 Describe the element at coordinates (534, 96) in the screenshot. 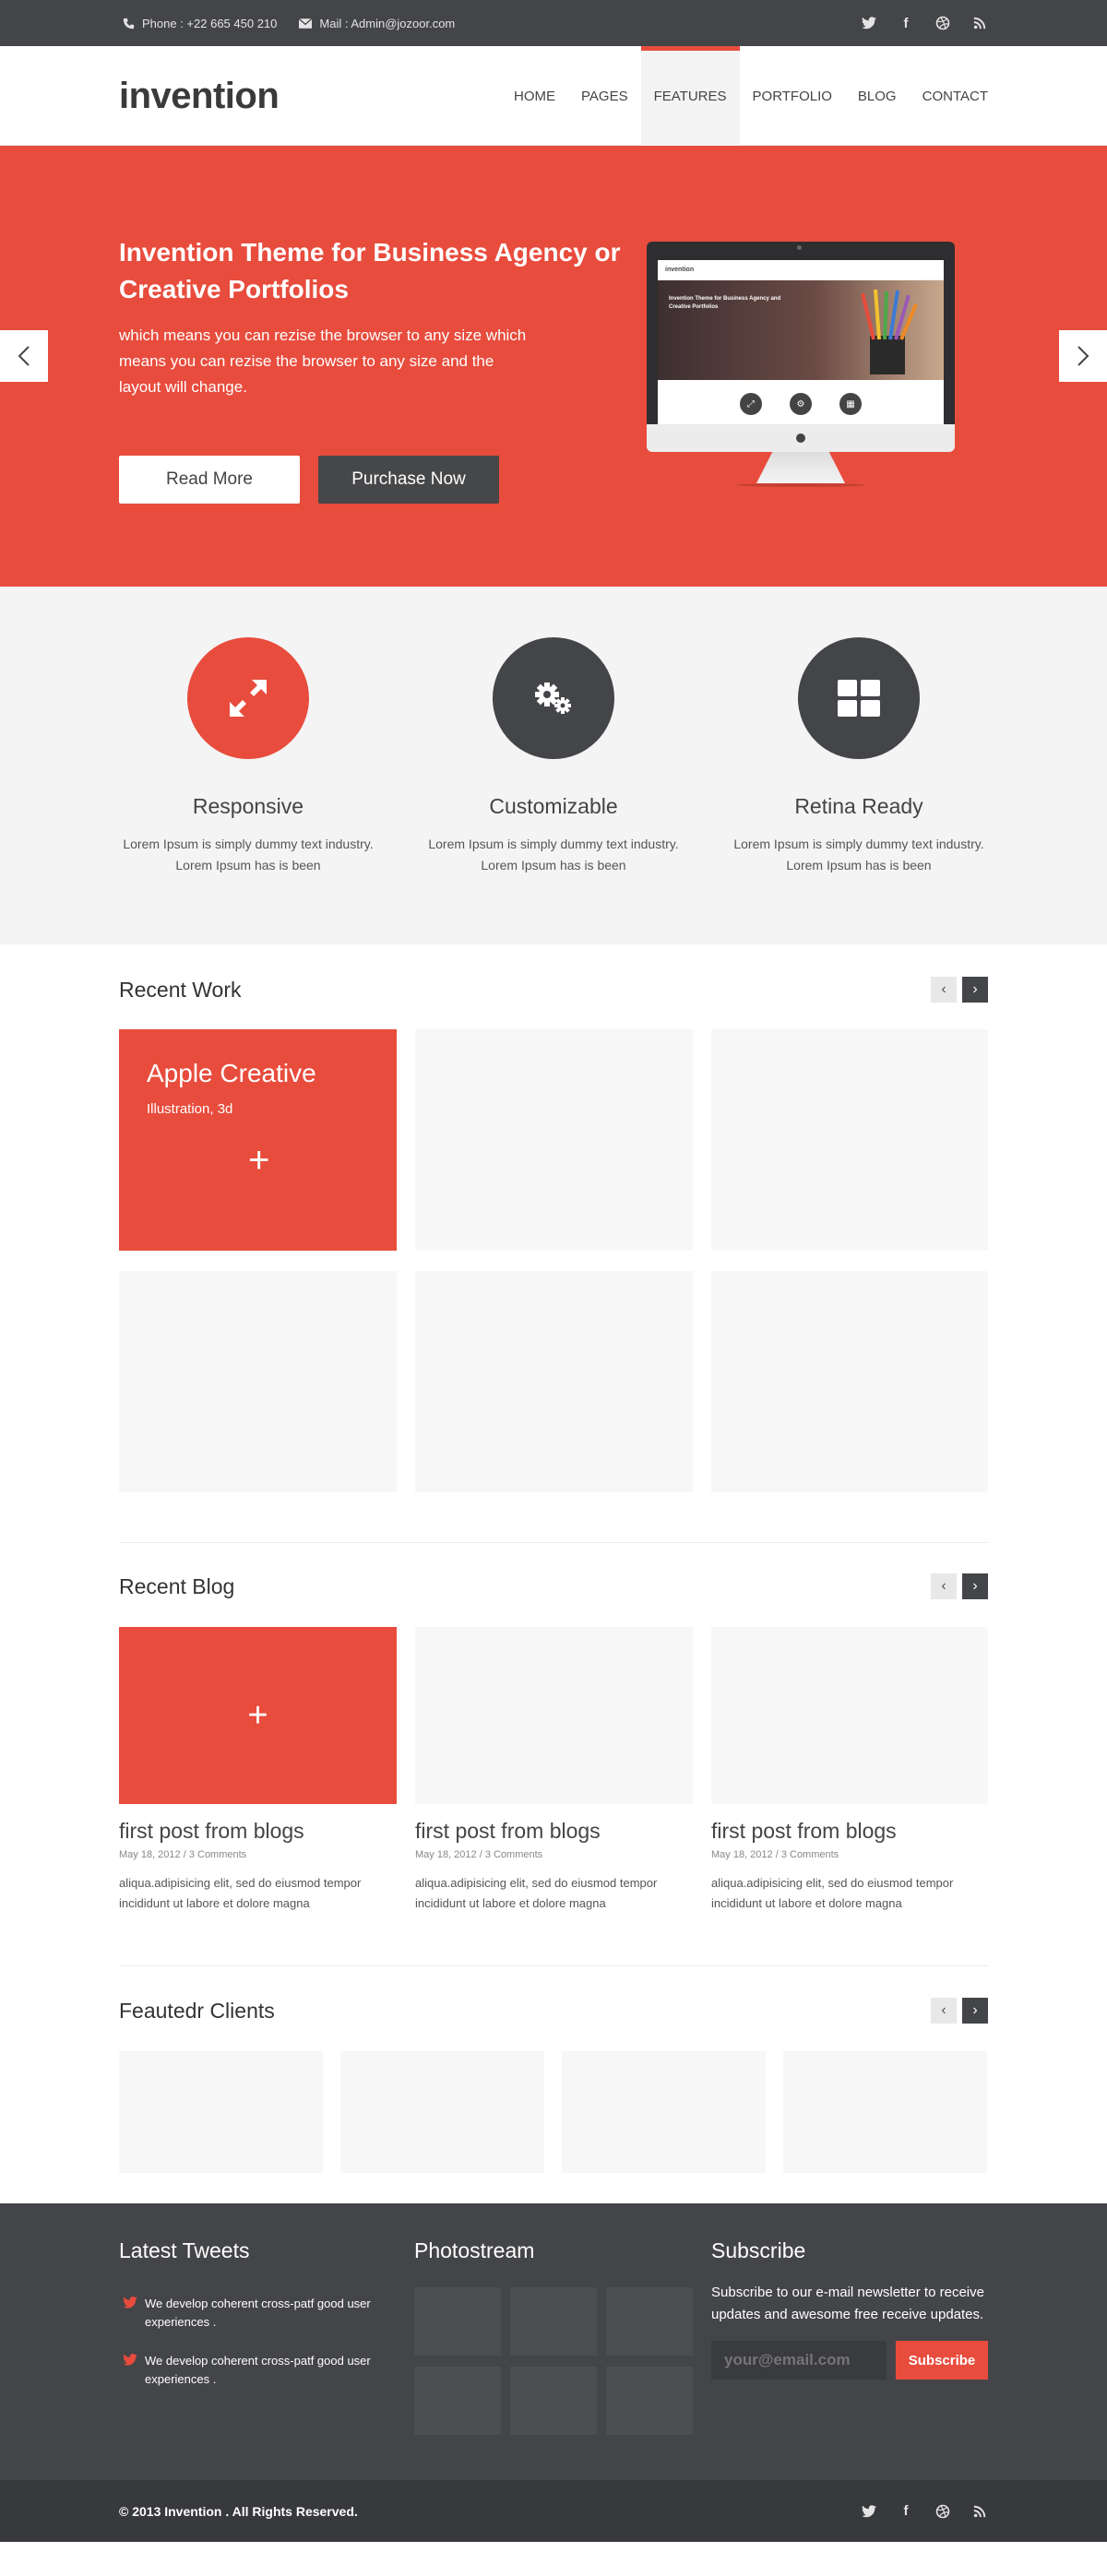

I see `nav-home: HOME` at that location.